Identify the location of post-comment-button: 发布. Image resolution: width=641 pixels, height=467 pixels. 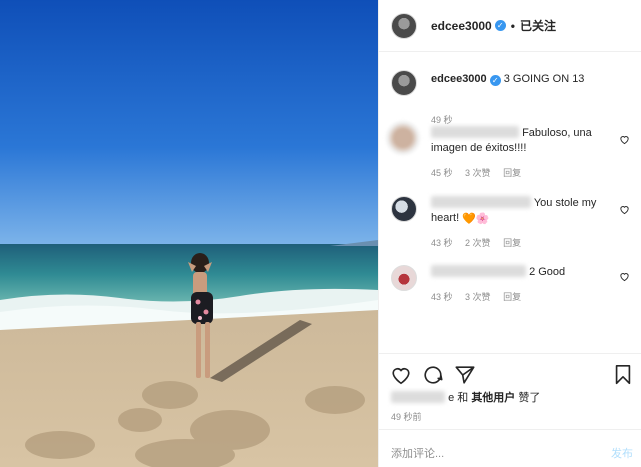
(622, 453).